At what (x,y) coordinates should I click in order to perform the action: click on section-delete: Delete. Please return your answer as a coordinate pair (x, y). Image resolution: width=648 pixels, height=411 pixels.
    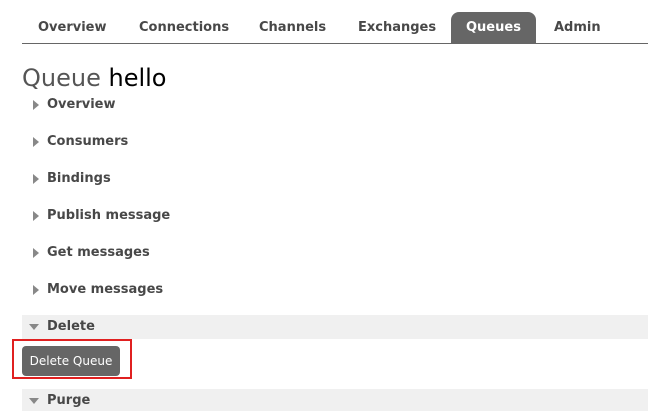
    Looking at the image, I should click on (335, 327).